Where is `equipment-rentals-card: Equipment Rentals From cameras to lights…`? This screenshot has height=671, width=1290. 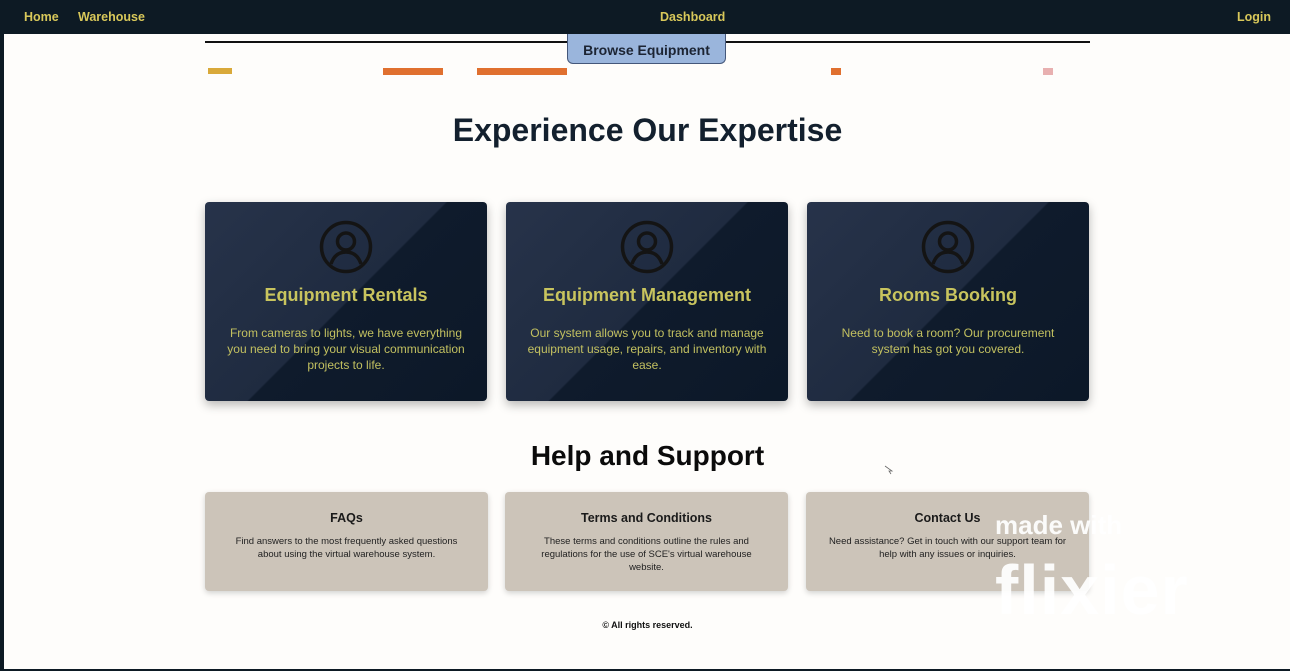
equipment-rentals-card: Equipment Rentals From cameras to lights… is located at coordinates (346, 301).